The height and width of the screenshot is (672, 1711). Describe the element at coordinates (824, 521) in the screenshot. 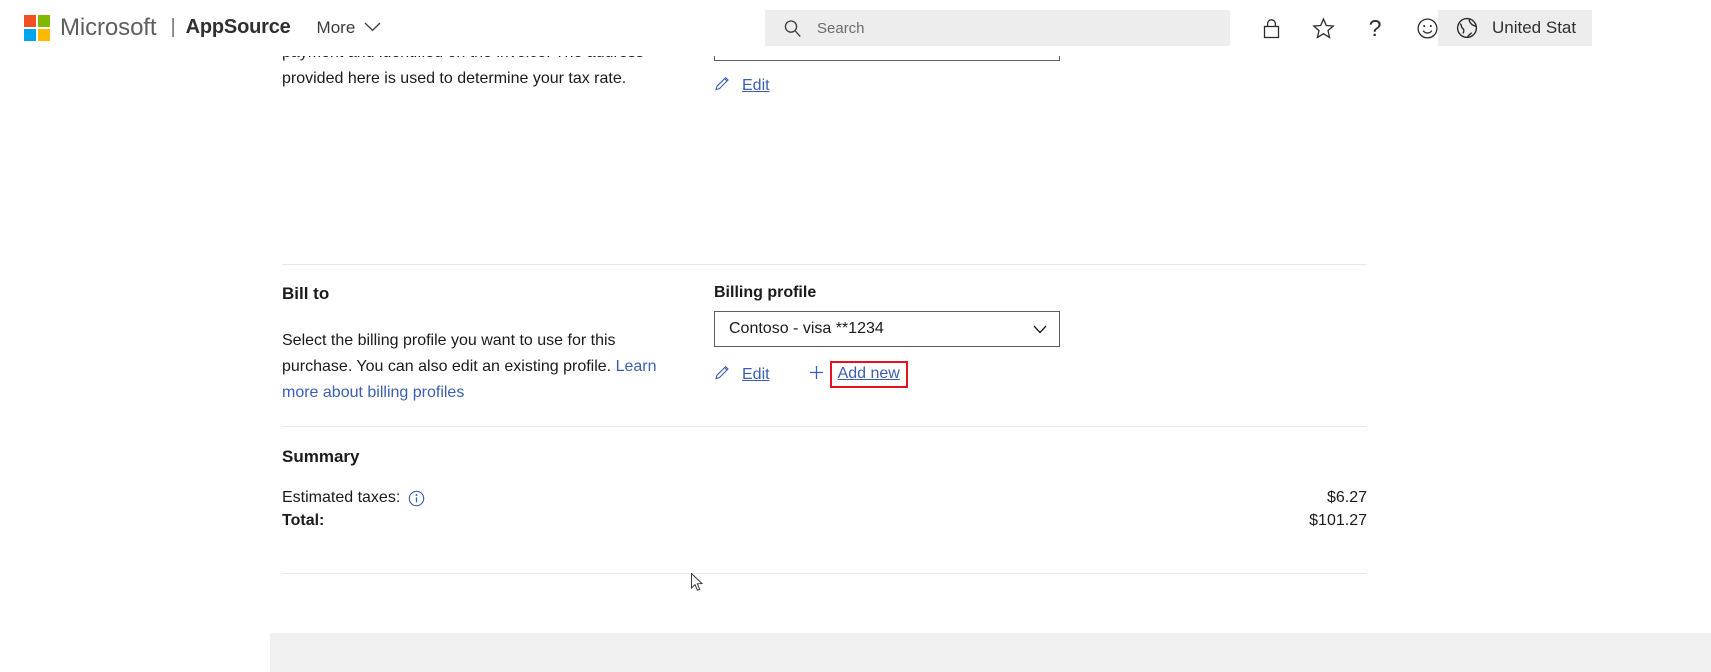

I see `summary-row-total: Total: $101.27` at that location.